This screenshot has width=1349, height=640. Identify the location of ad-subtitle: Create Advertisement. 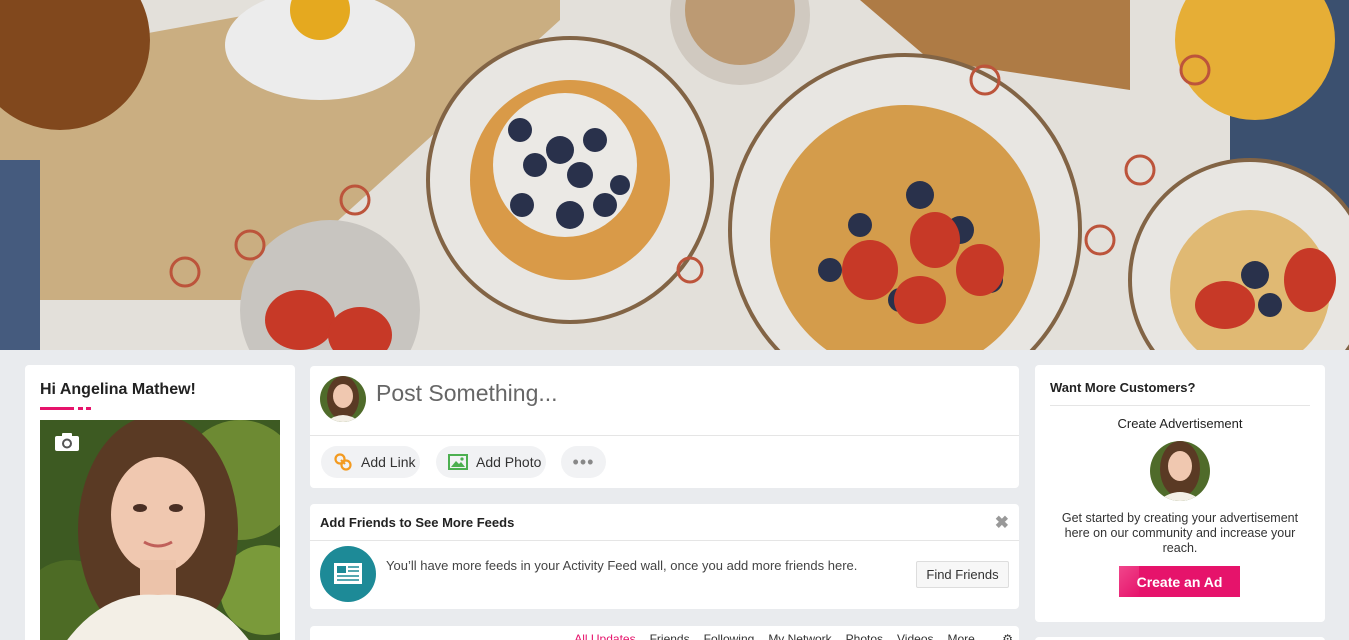
(1180, 423).